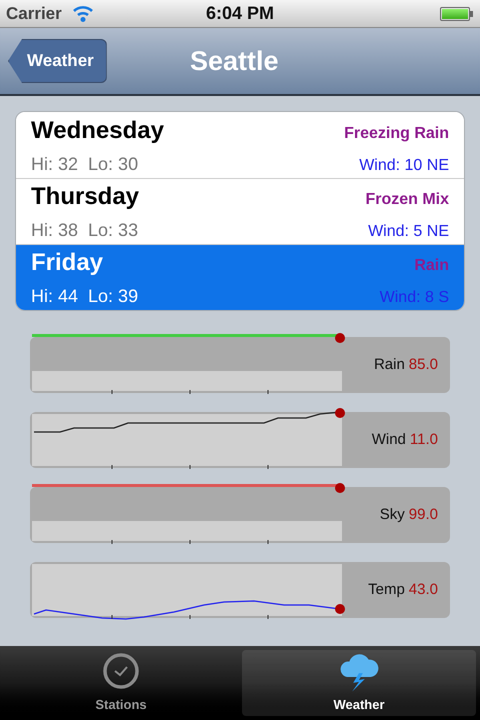 This screenshot has width=480, height=720. I want to click on gauge-label: Sky, so click(392, 514).